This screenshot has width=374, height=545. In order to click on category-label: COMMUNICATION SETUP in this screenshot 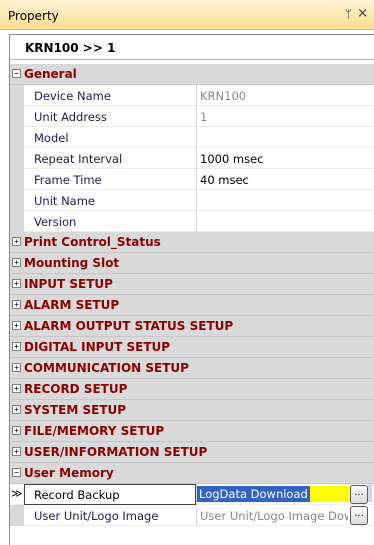, I will do `click(106, 368)`.